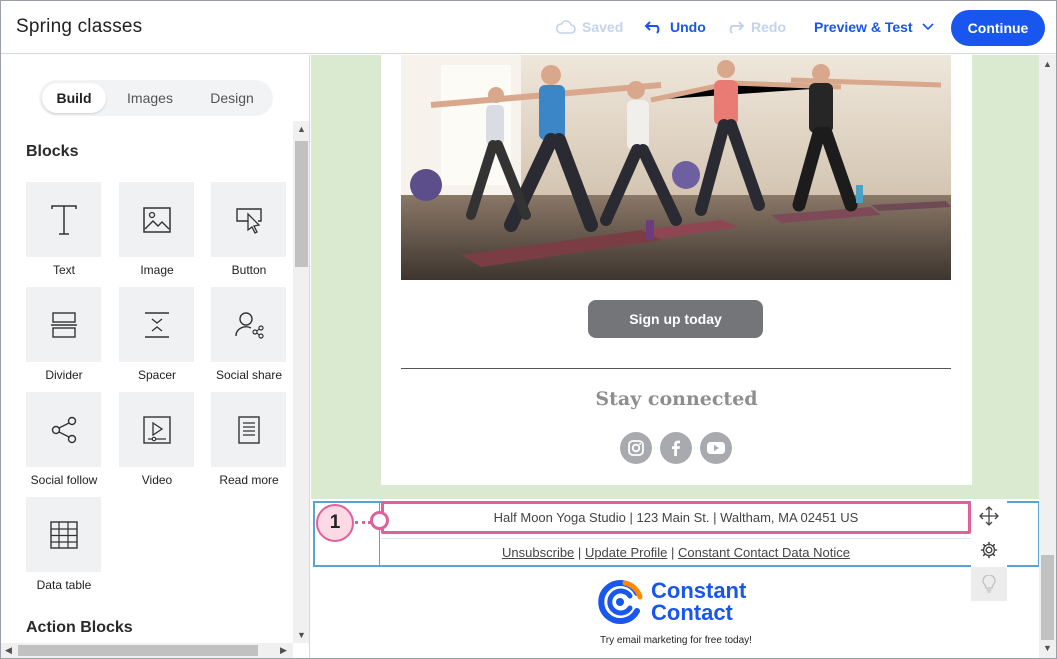 Image resolution: width=1057 pixels, height=659 pixels. Describe the element at coordinates (699, 590) in the screenshot. I see `brand-line-1: Constant` at that location.